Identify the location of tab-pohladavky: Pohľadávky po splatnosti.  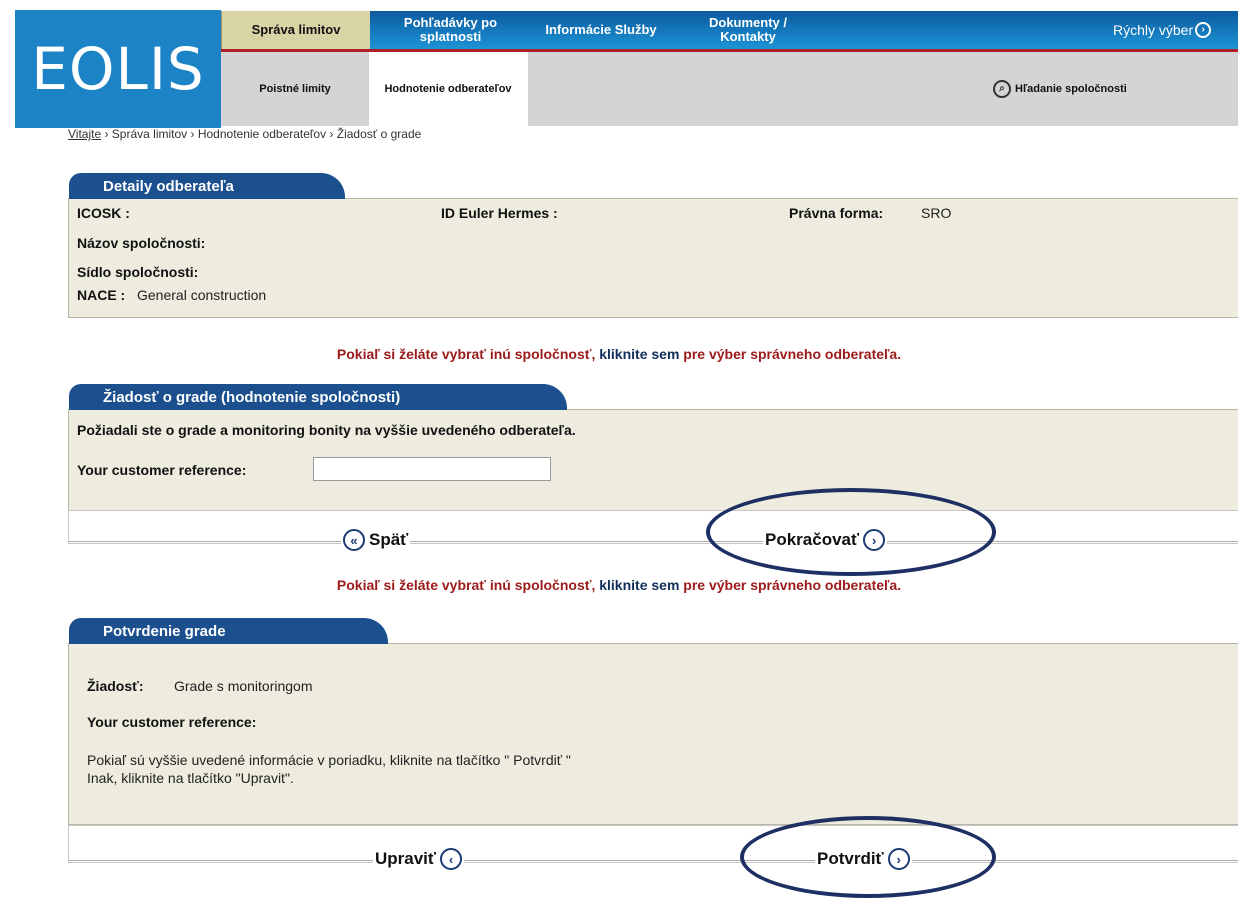
(450, 30).